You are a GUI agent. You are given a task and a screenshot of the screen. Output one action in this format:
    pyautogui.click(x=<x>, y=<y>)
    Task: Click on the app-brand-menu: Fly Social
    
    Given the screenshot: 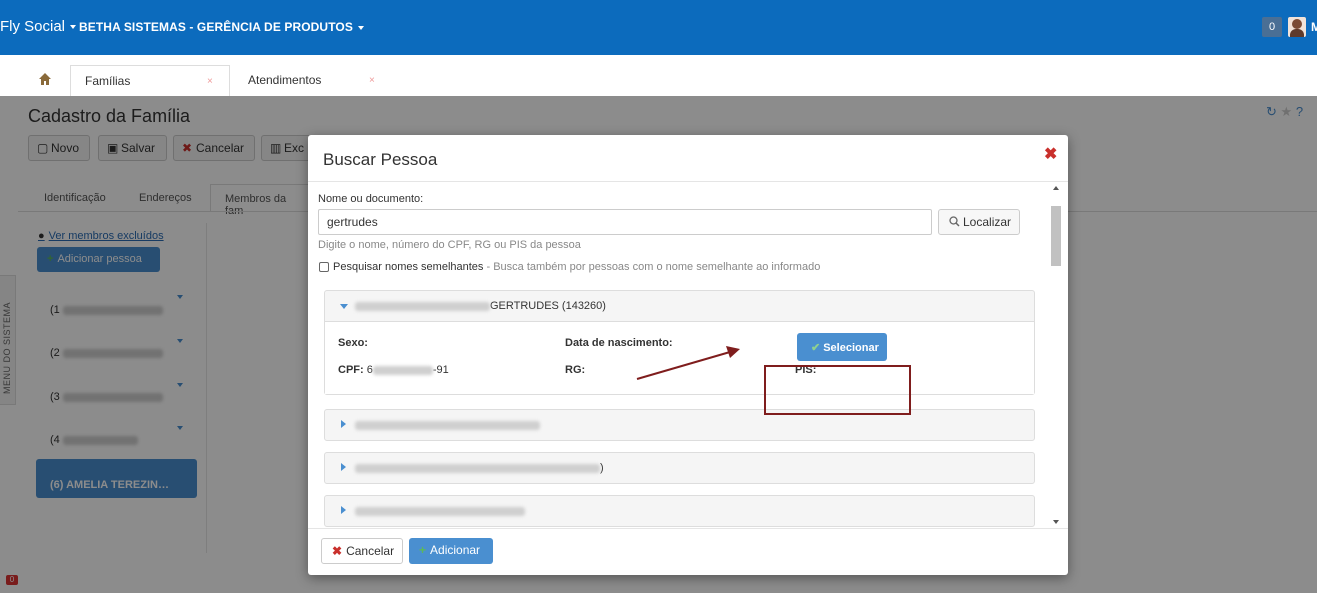 What is the action you would take?
    pyautogui.click(x=38, y=26)
    